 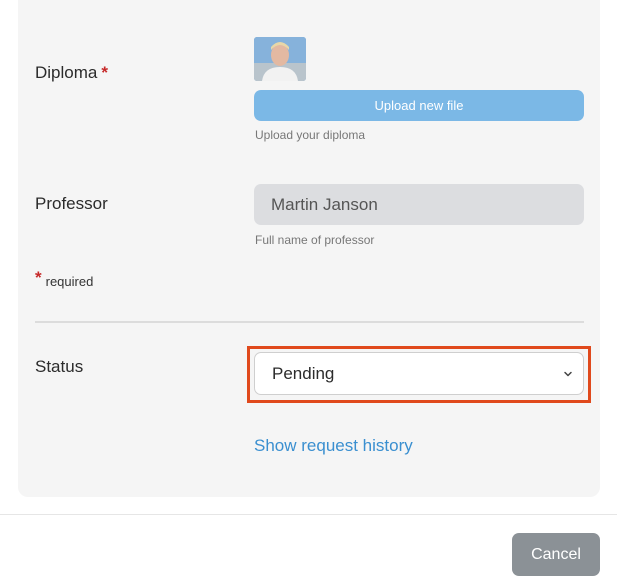 What do you see at coordinates (104, 72) in the screenshot?
I see `required-asterisk: *` at bounding box center [104, 72].